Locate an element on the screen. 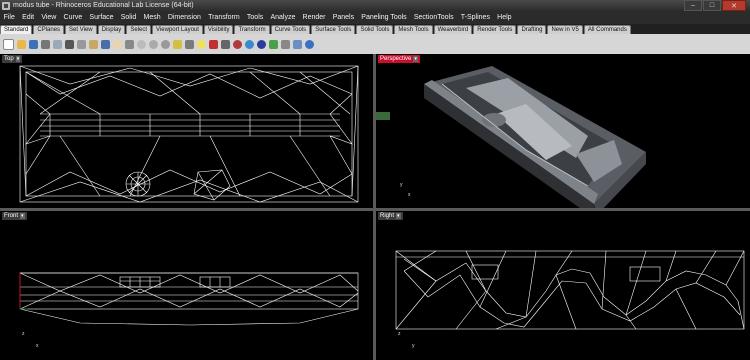 The width and height of the screenshot is (750, 360). menu-transform: Transform is located at coordinates (223, 17).